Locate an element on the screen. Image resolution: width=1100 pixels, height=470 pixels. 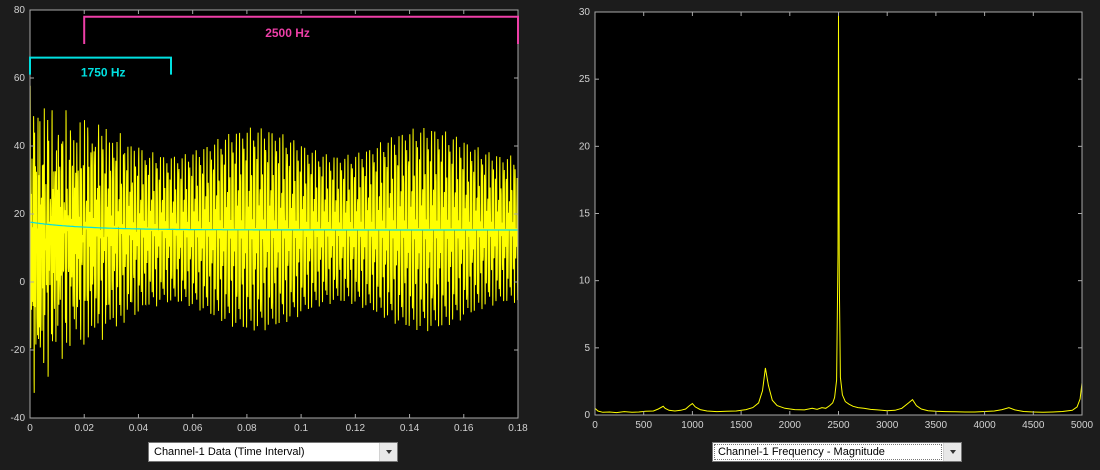
svg-text: 5000 is located at coordinates (1082, 425).